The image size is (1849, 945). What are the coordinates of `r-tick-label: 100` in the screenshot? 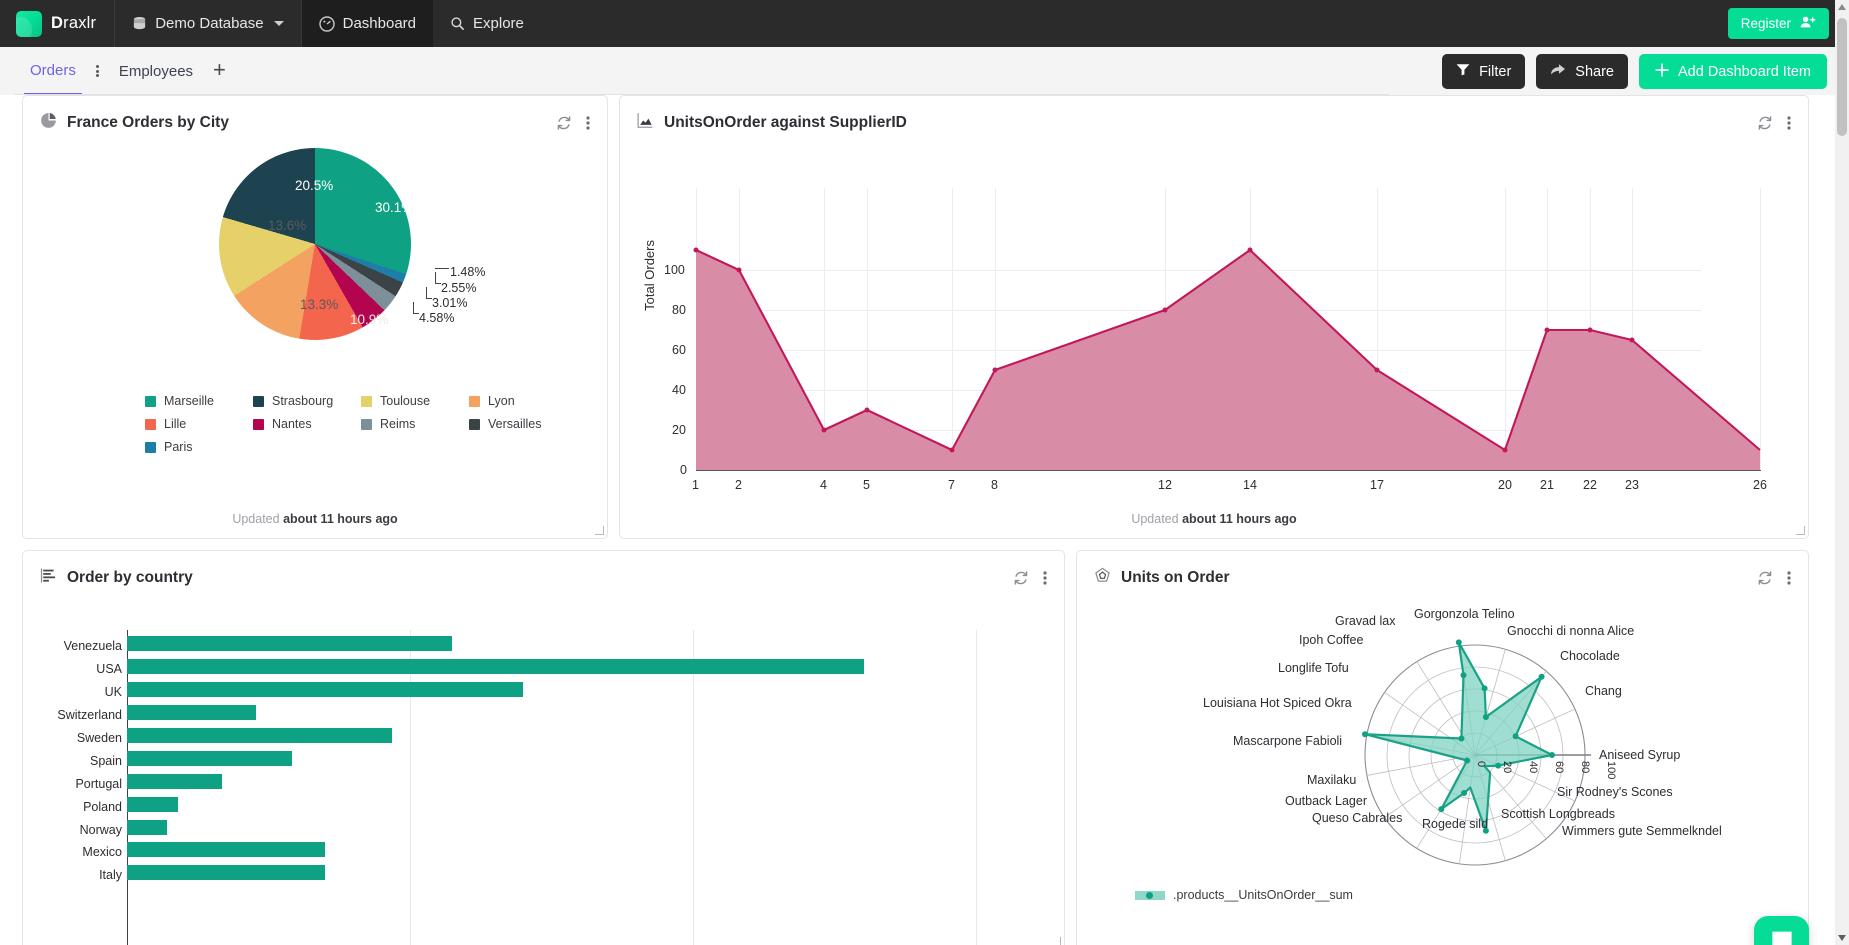 It's located at (1611, 770).